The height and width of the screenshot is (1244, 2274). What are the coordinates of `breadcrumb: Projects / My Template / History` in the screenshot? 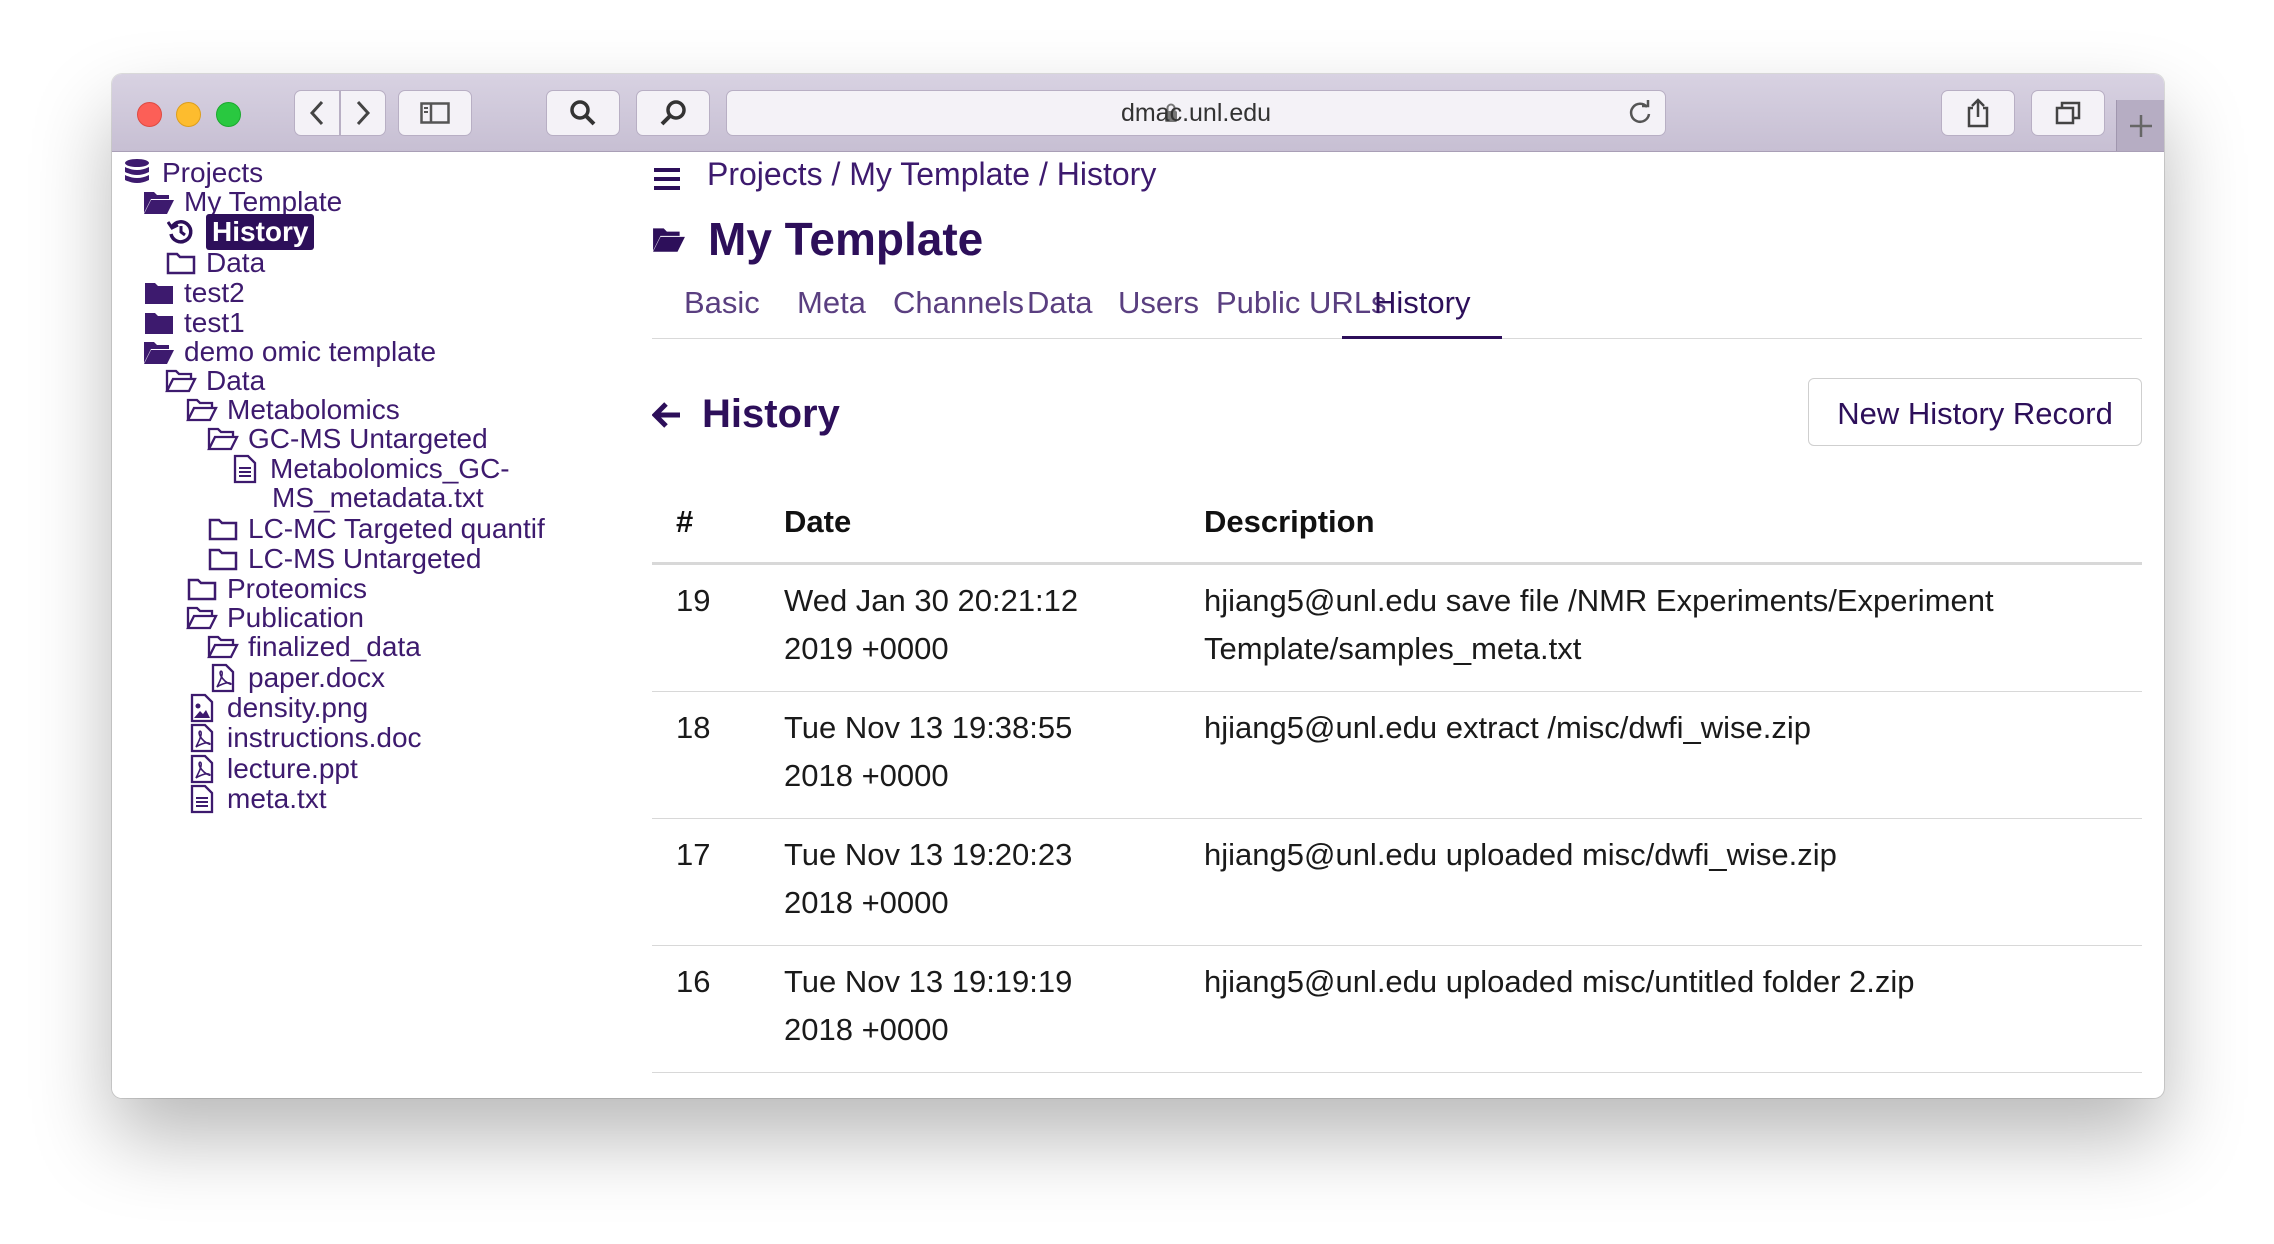 It's located at (931, 174).